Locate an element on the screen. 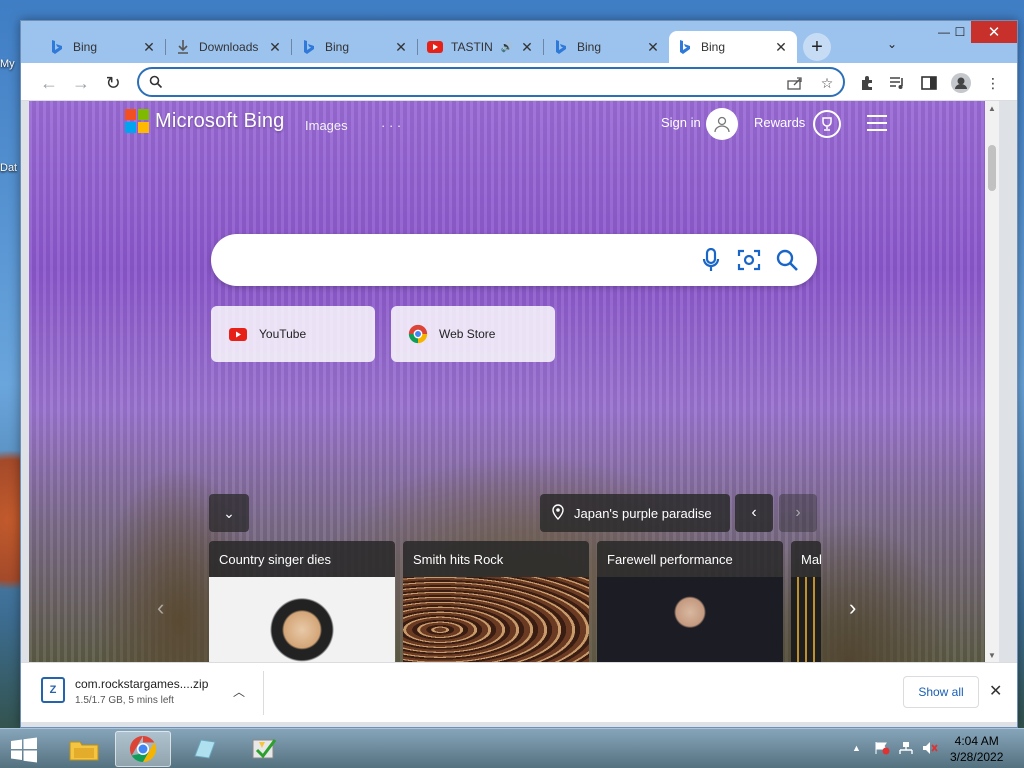 The height and width of the screenshot is (768, 1024). new-tab-button: + is located at coordinates (817, 47).